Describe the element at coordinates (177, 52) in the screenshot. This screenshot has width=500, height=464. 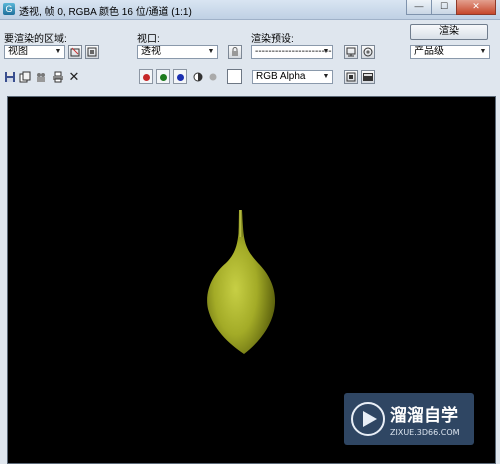
I see `viewport-select: 透视 ▼` at that location.